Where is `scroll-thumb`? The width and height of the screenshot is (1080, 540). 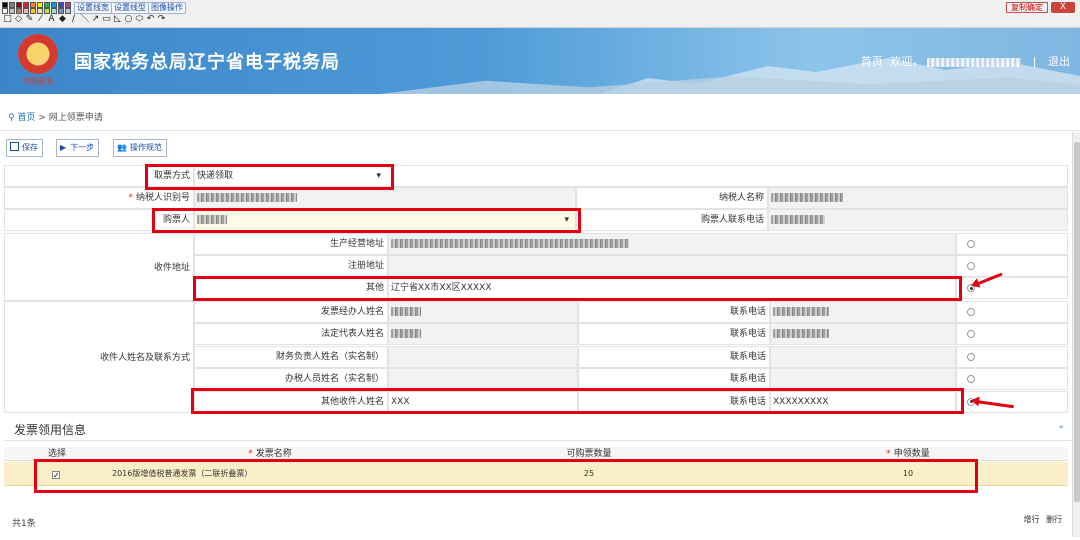
scroll-thumb is located at coordinates (1077, 322).